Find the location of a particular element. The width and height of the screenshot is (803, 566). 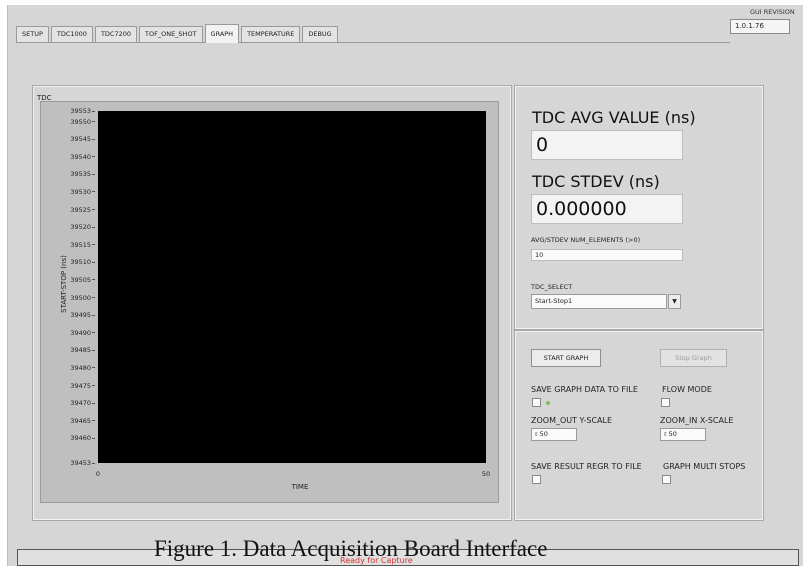

y-tick-label: 39525 is located at coordinates (82, 210).